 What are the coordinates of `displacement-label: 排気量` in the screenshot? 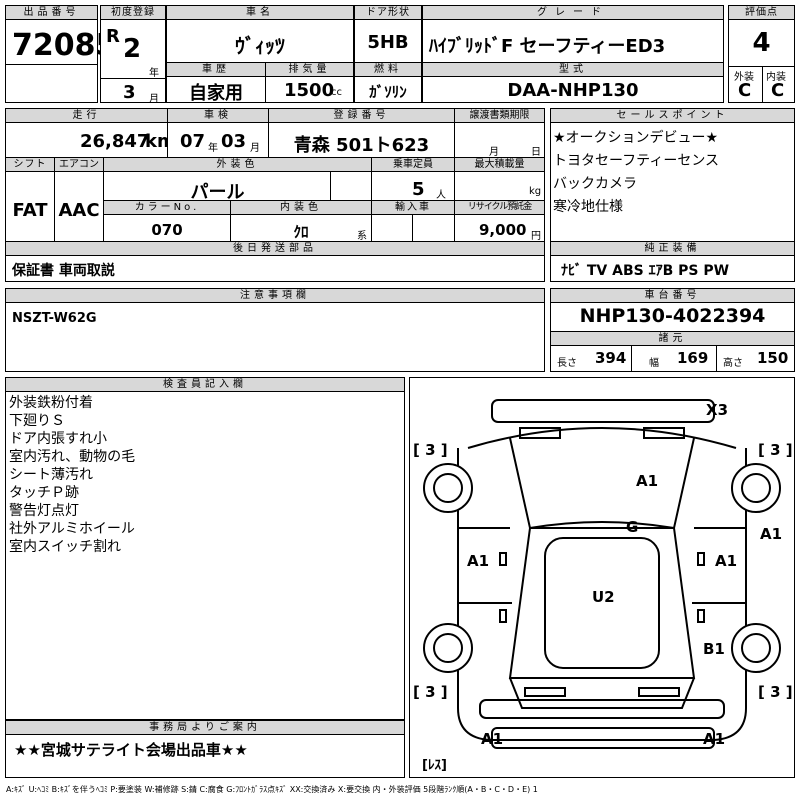 It's located at (309, 70).